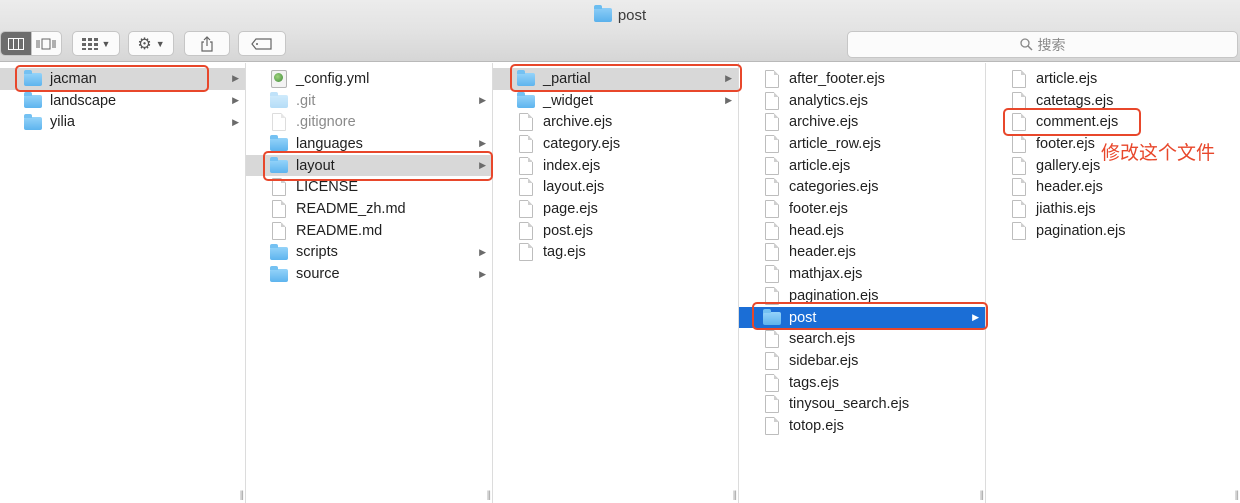 The height and width of the screenshot is (503, 1240). I want to click on file-row: tinysou_search.ejs, so click(862, 405).